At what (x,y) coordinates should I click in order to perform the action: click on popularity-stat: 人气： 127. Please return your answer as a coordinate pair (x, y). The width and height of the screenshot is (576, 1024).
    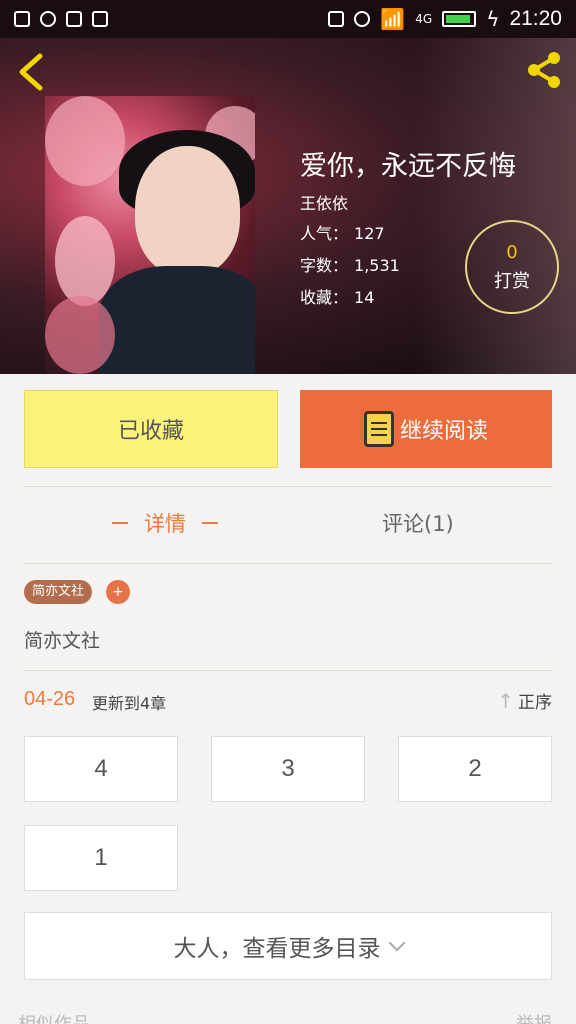
    Looking at the image, I should click on (342, 232).